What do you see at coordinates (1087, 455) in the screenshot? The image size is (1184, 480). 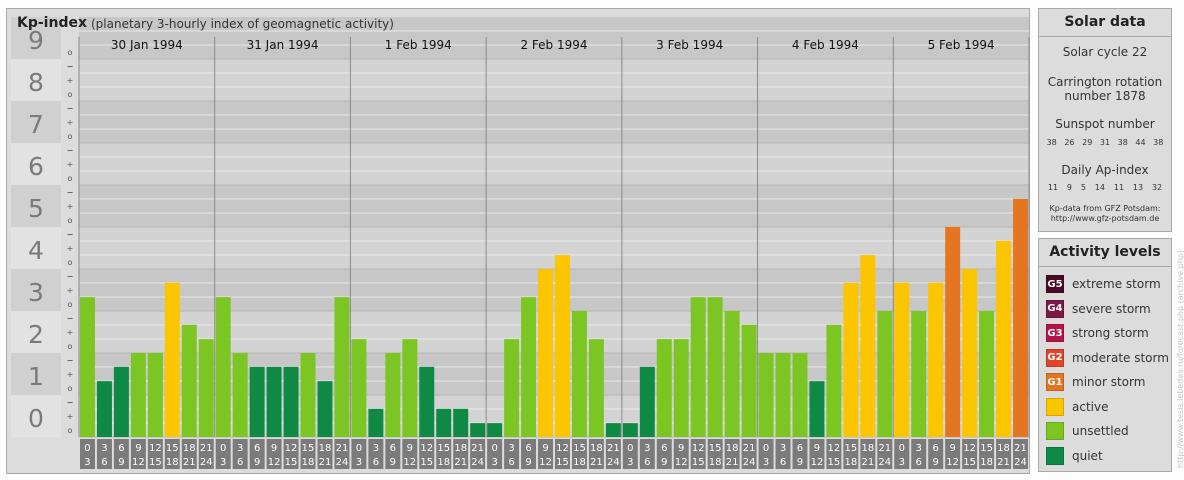 I see `legend-label: quiet` at bounding box center [1087, 455].